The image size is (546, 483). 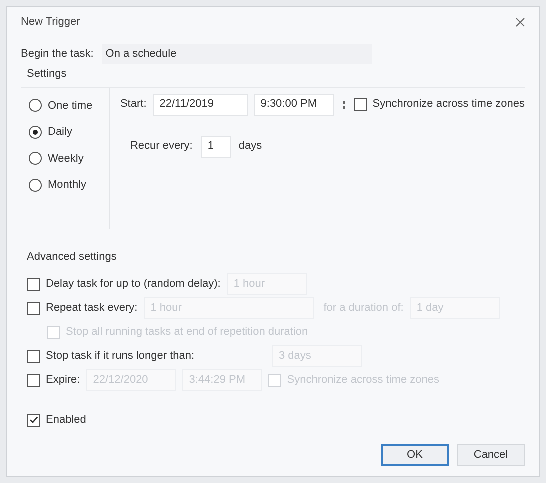 I want to click on advanced-heading: Advanced settings, so click(x=72, y=257).